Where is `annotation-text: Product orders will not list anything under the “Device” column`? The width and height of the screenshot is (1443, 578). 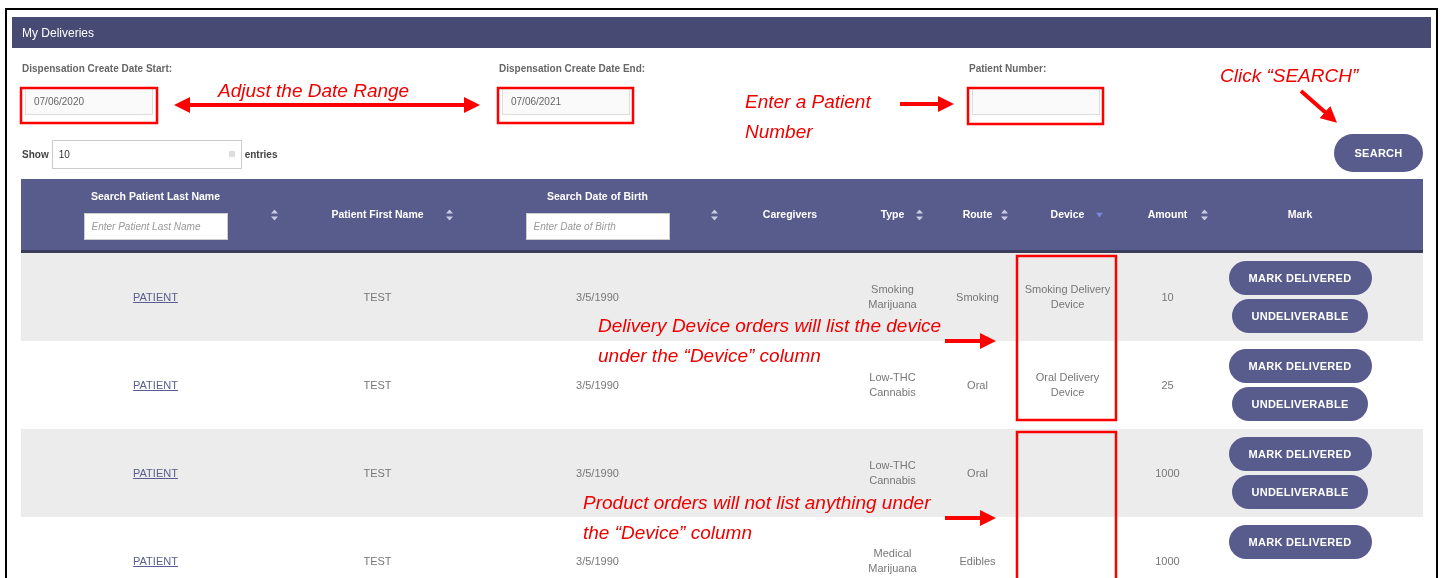 annotation-text: Product orders will not list anything under the “Device” column is located at coordinates (757, 518).